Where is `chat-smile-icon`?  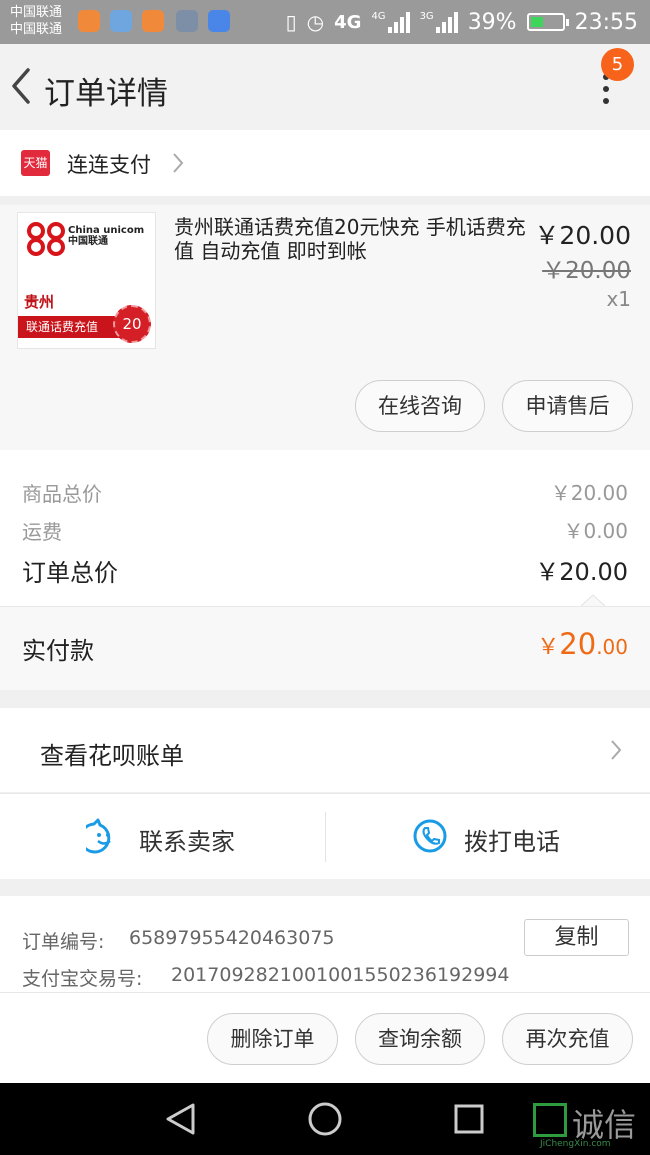
chat-smile-icon is located at coordinates (98, 836).